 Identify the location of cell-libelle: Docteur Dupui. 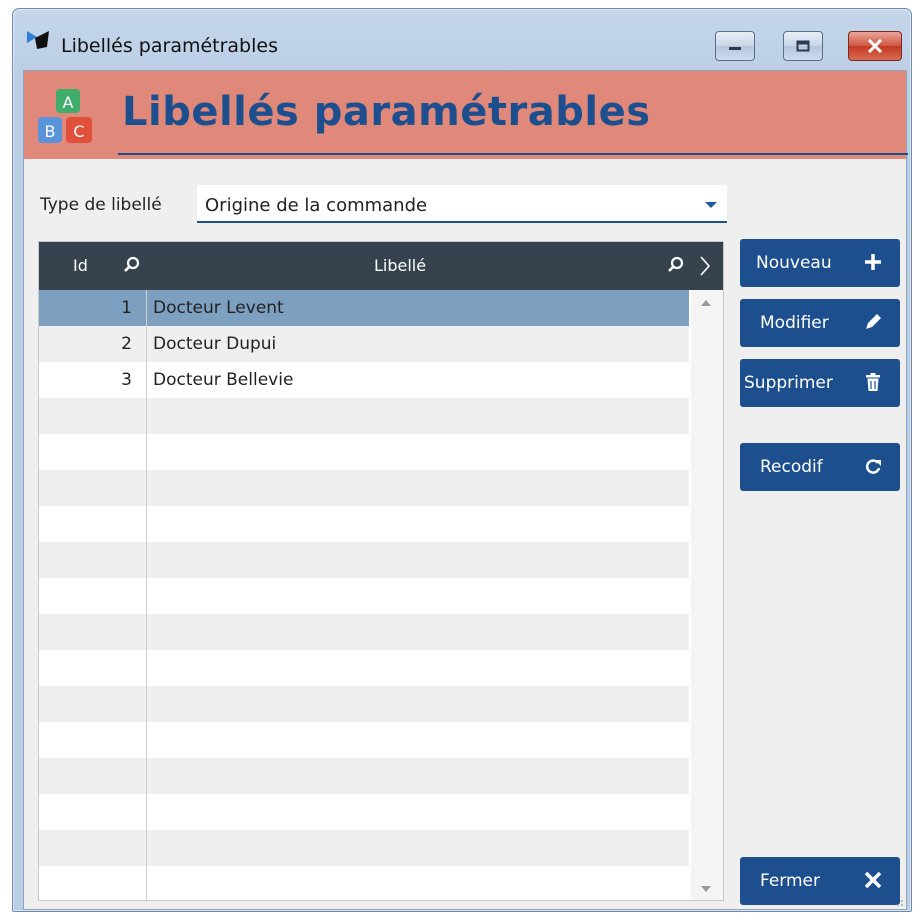
(215, 344).